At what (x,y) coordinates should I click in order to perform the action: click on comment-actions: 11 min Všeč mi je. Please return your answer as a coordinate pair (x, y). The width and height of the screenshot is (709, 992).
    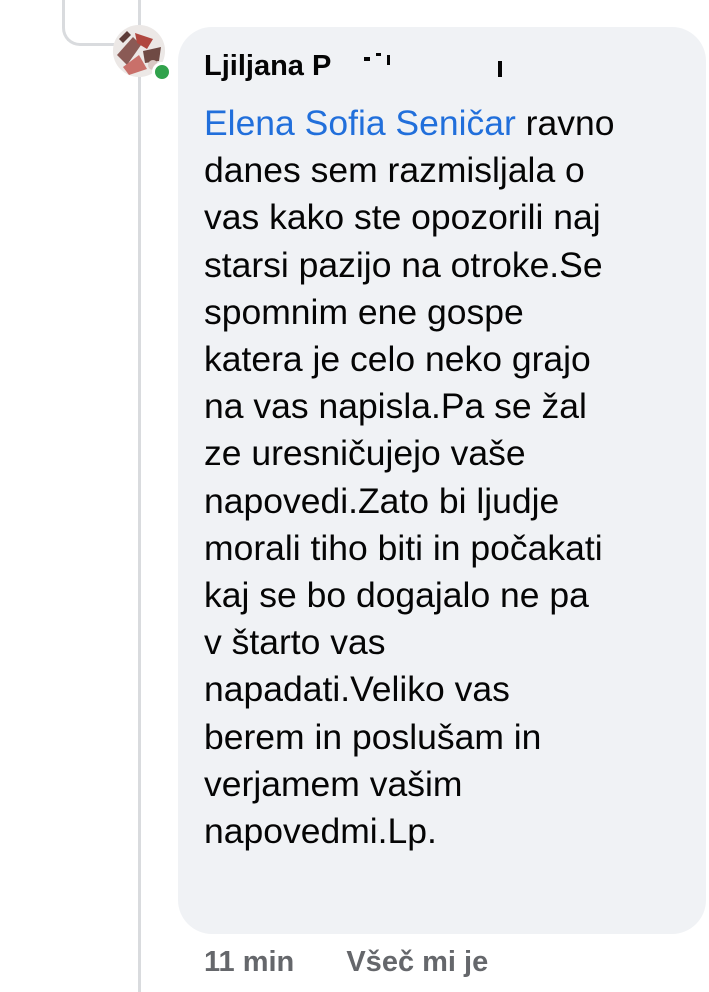
    Looking at the image, I should click on (346, 966).